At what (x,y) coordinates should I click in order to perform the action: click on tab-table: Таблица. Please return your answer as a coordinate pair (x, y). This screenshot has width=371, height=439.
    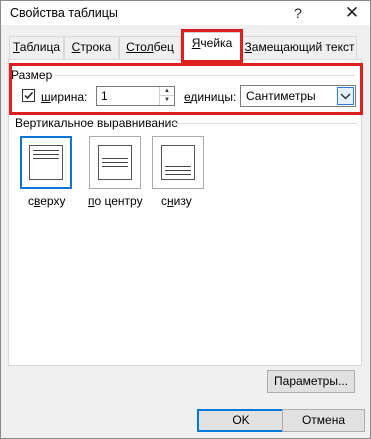
    Looking at the image, I should click on (36, 47).